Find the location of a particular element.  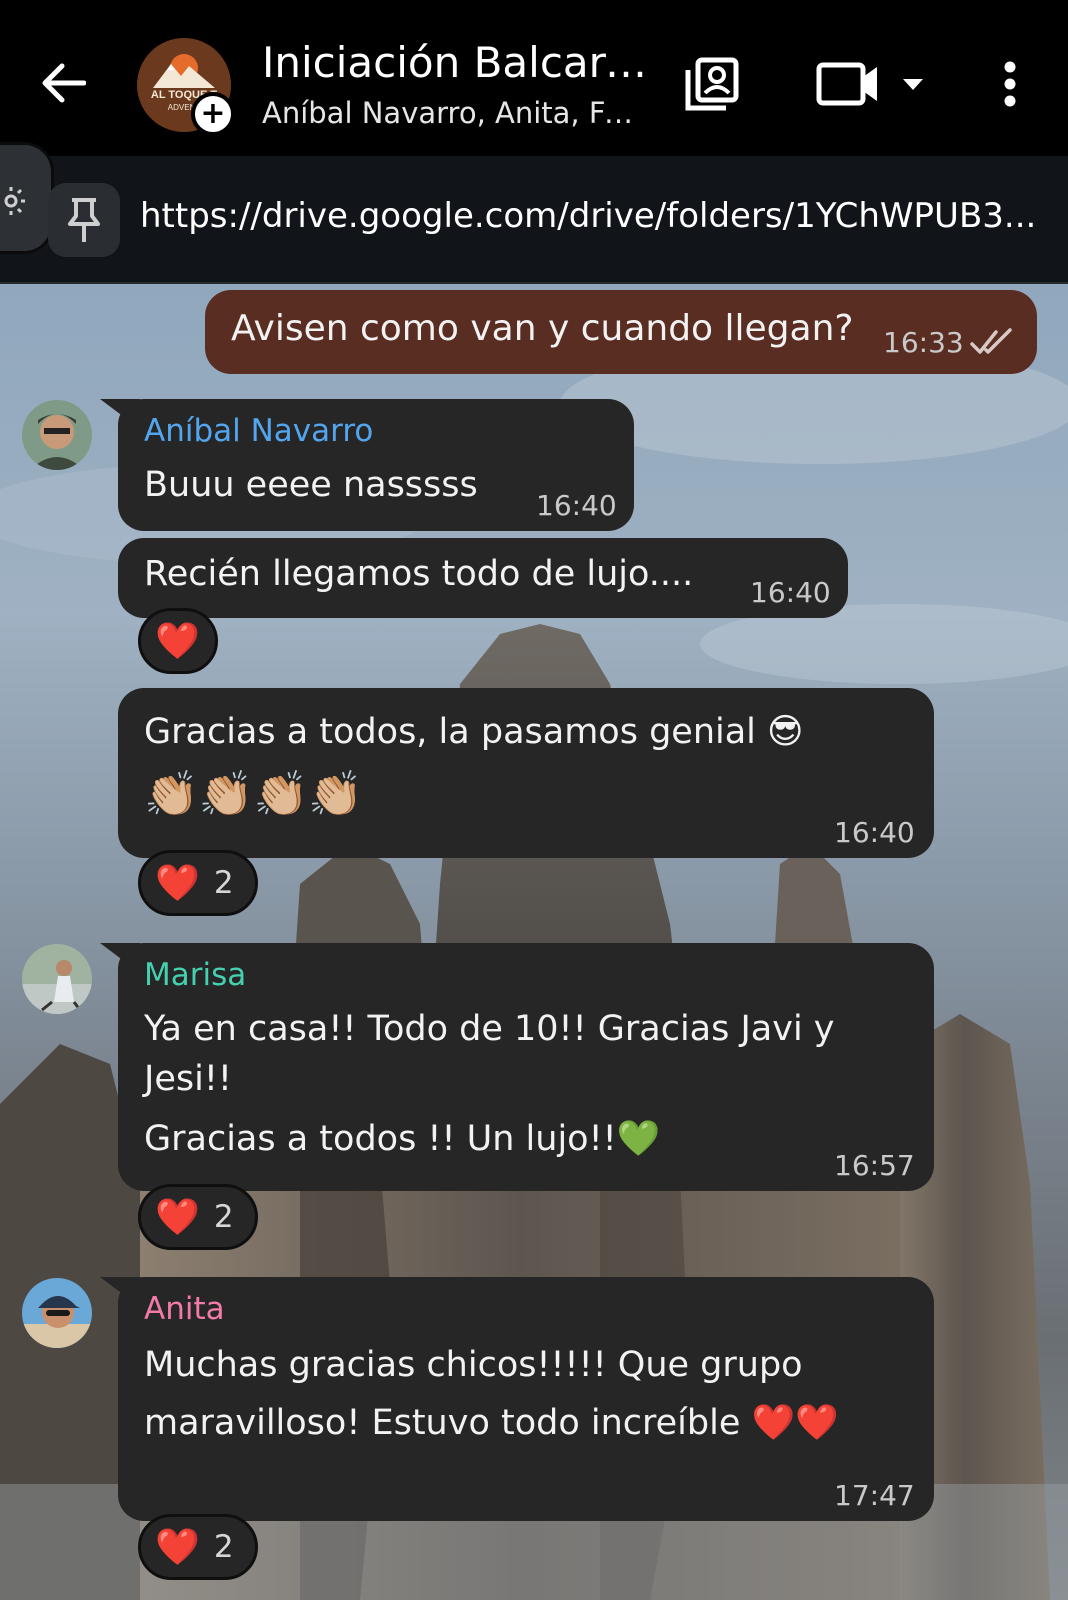

contact-card-icon is located at coordinates (712, 84).